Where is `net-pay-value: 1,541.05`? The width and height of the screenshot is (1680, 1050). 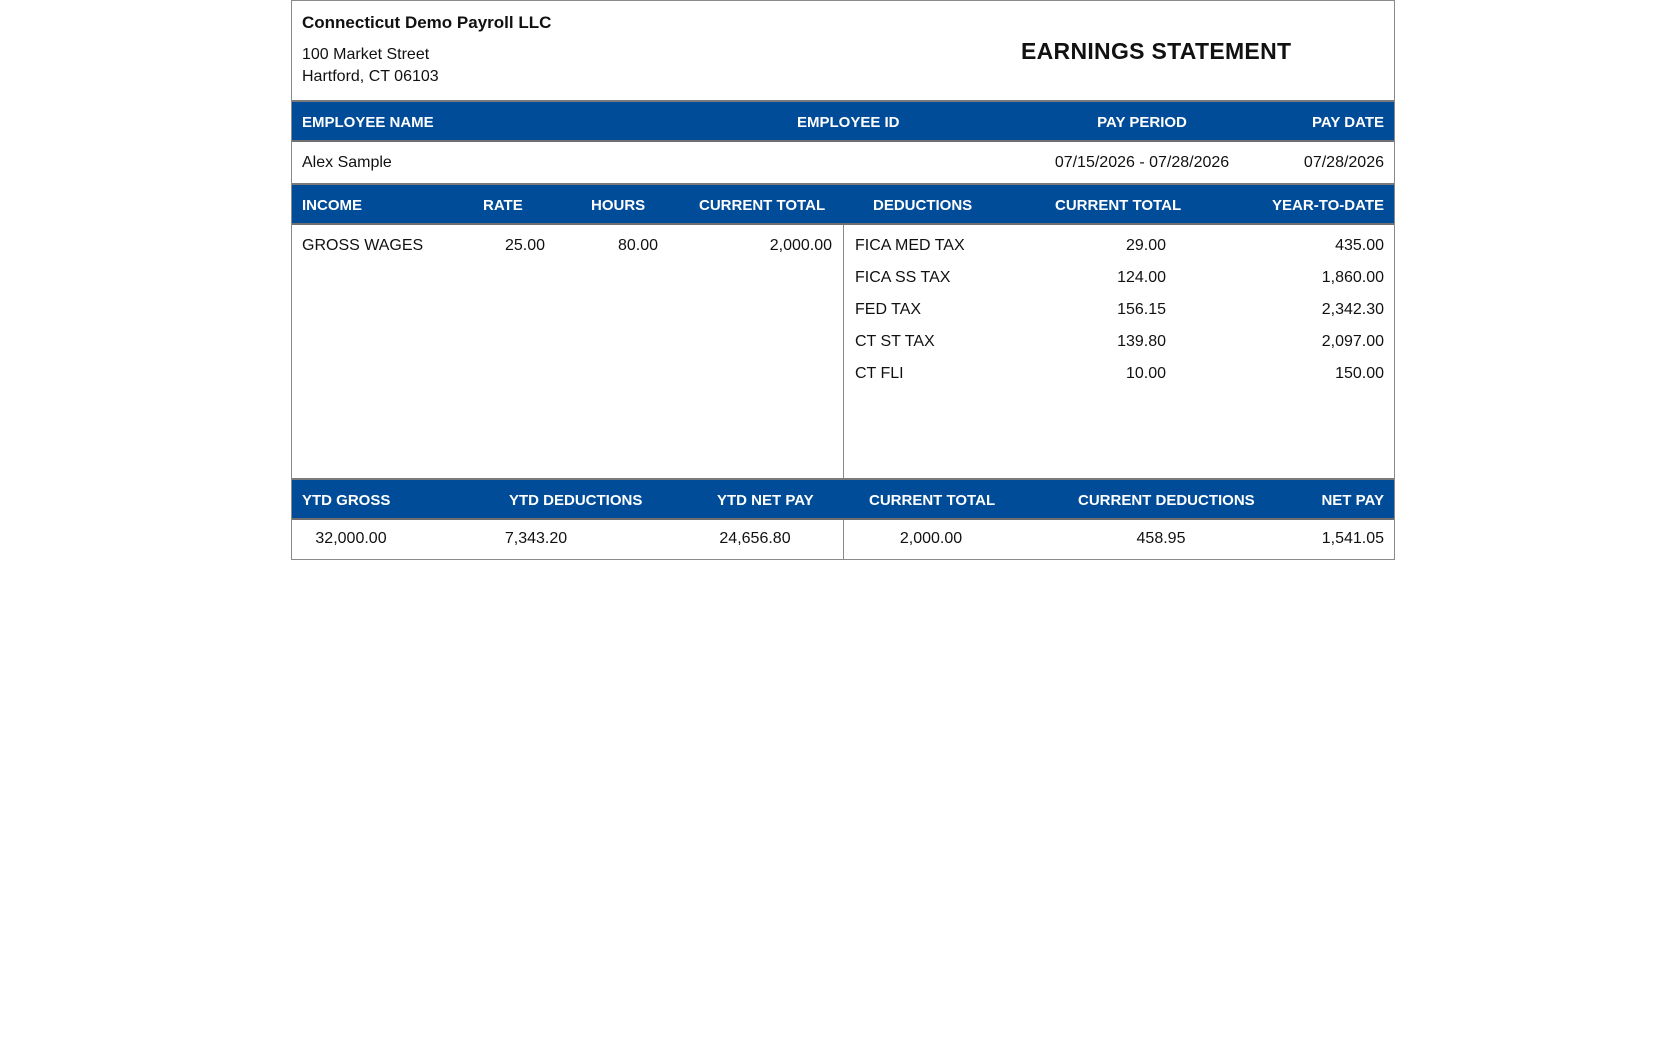
net-pay-value: 1,541.05 is located at coordinates (1352, 538).